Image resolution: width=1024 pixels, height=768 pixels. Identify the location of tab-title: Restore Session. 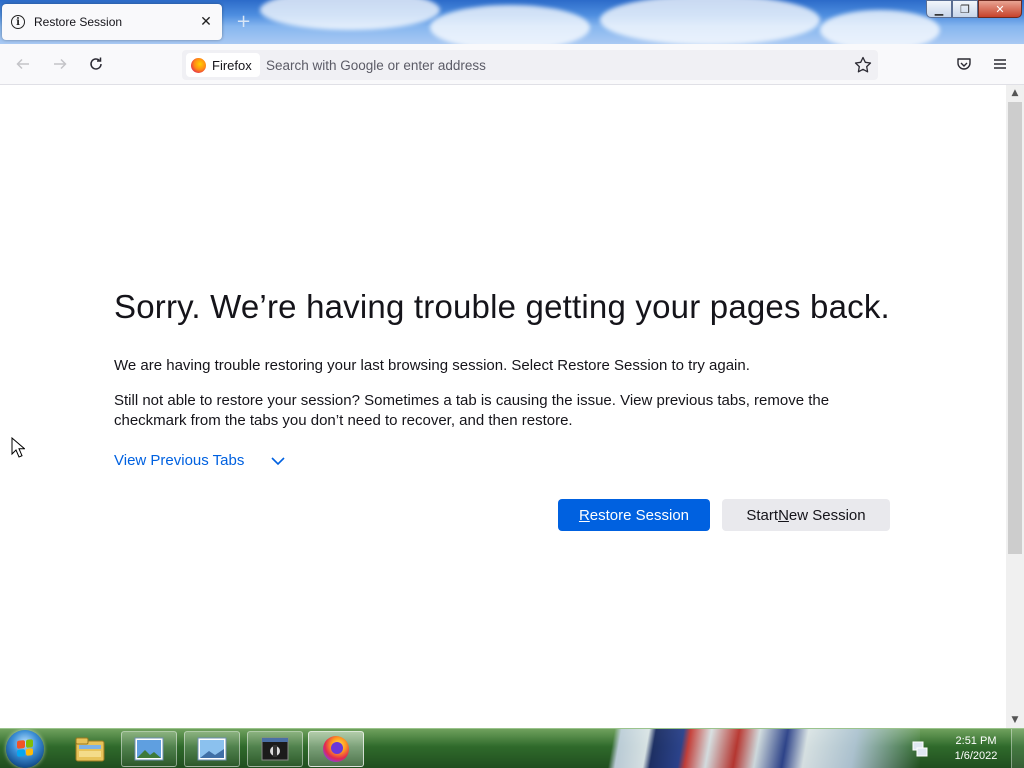
(78, 22).